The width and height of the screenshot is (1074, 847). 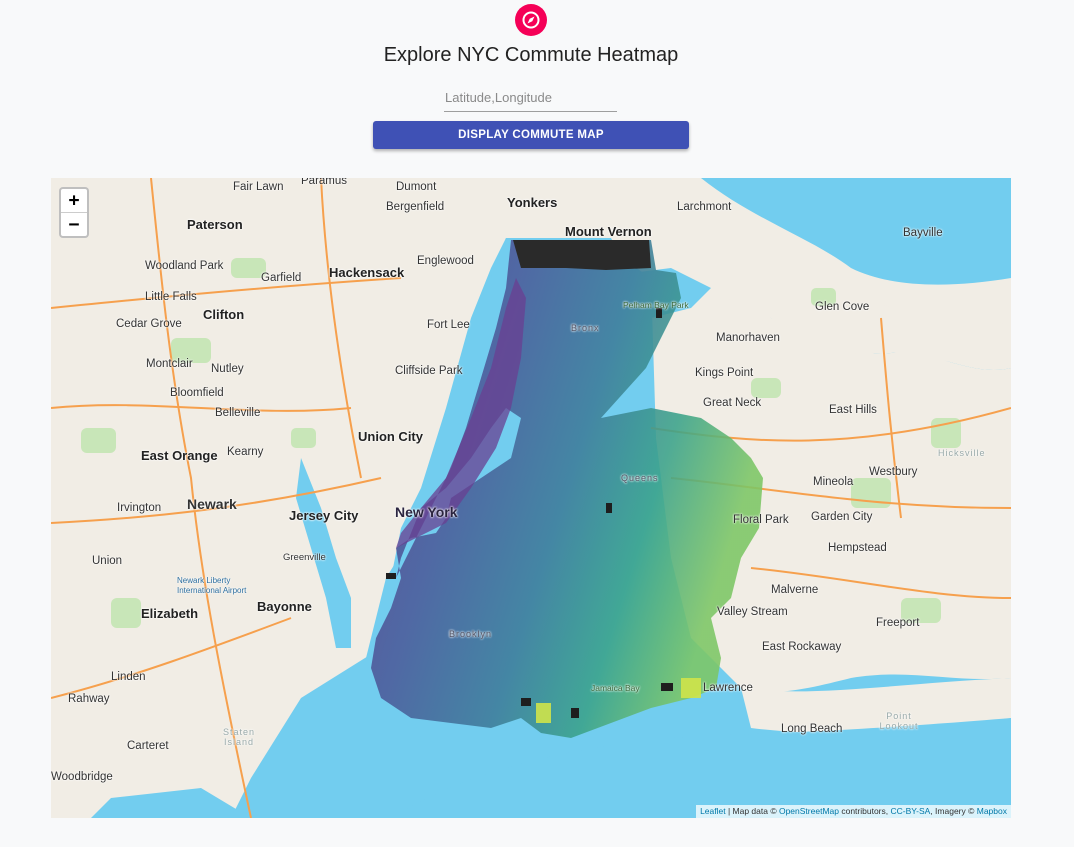 What do you see at coordinates (74, 224) in the screenshot?
I see `zoom-out-button: −` at bounding box center [74, 224].